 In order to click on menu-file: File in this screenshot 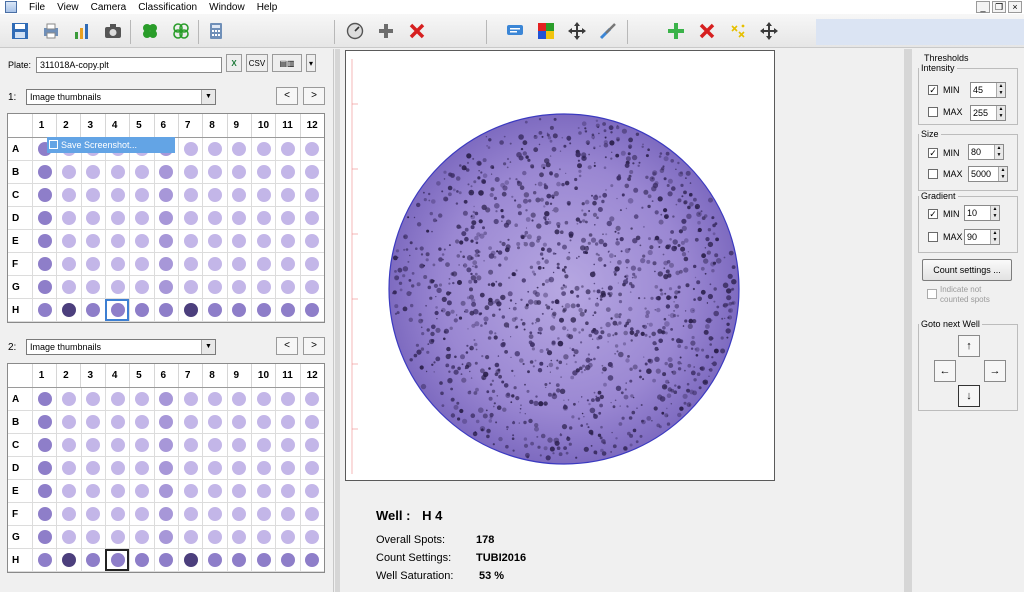, I will do `click(37, 7)`.